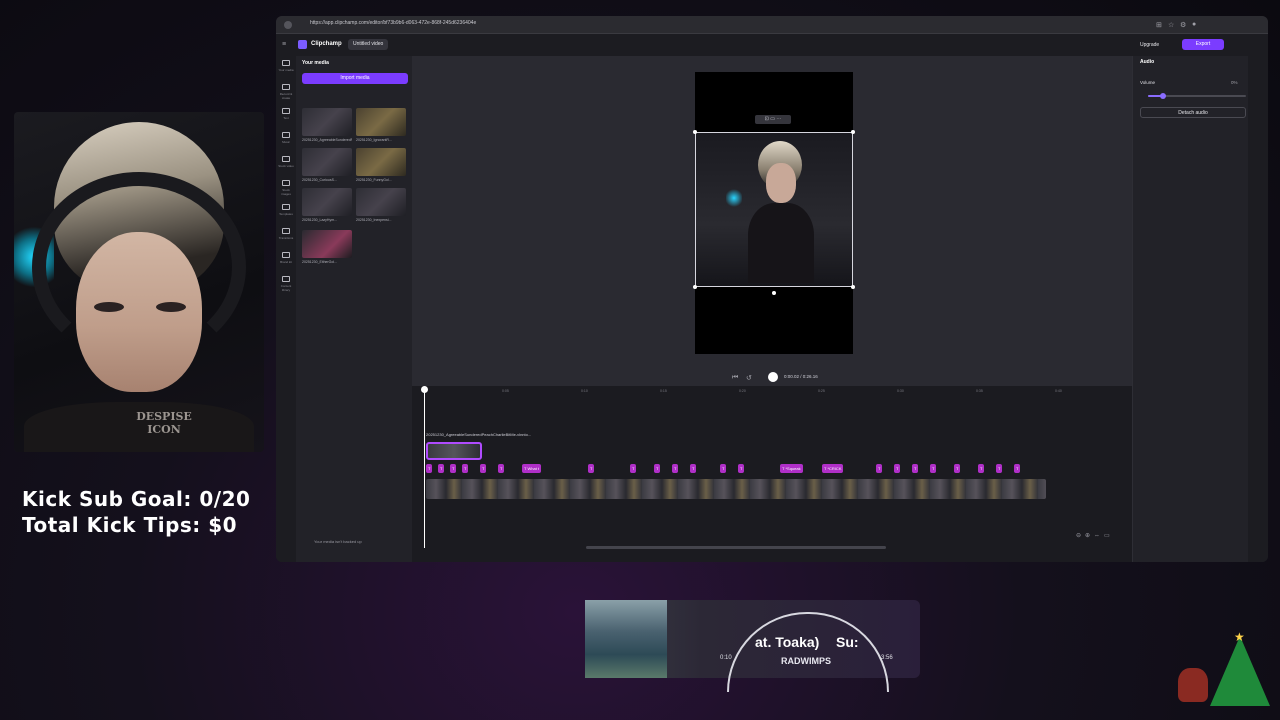 This screenshot has height=720, width=1280. What do you see at coordinates (338, 541) in the screenshot?
I see `backup-status: Your media isn't backed up` at bounding box center [338, 541].